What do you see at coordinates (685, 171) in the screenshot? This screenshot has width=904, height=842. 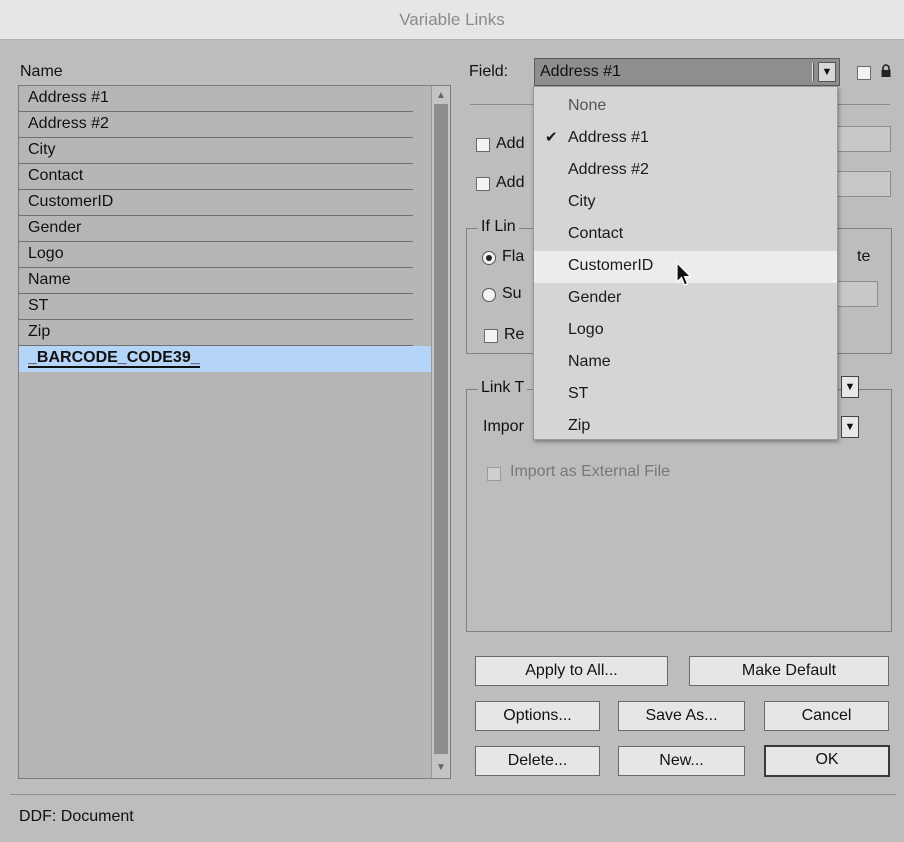 I see `dropdown-option: Address #2` at bounding box center [685, 171].